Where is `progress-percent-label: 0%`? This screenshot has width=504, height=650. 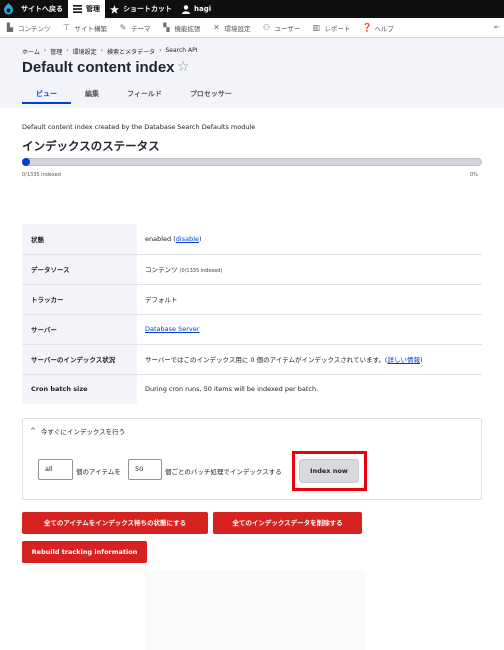
progress-percent-label: 0% is located at coordinates (474, 175).